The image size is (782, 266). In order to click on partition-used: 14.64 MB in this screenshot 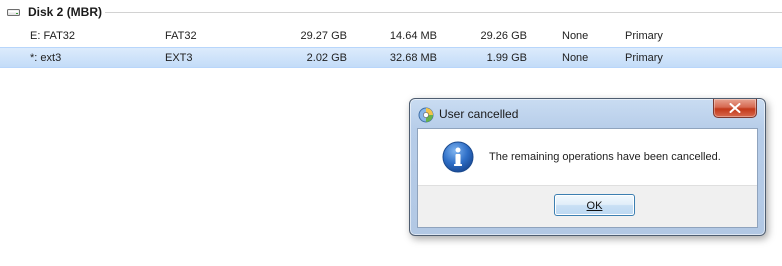, I will do `click(413, 36)`.